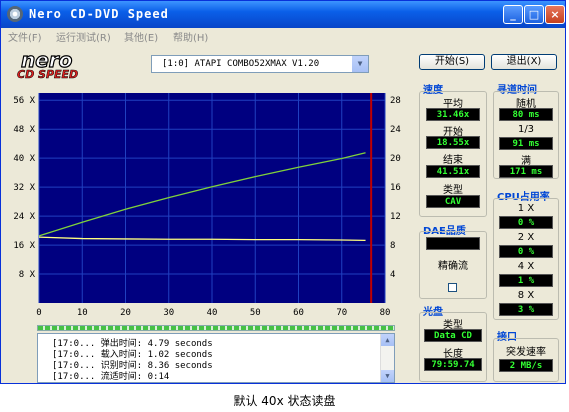 The width and height of the screenshot is (569, 412). I want to click on progress-bar, so click(216, 328).